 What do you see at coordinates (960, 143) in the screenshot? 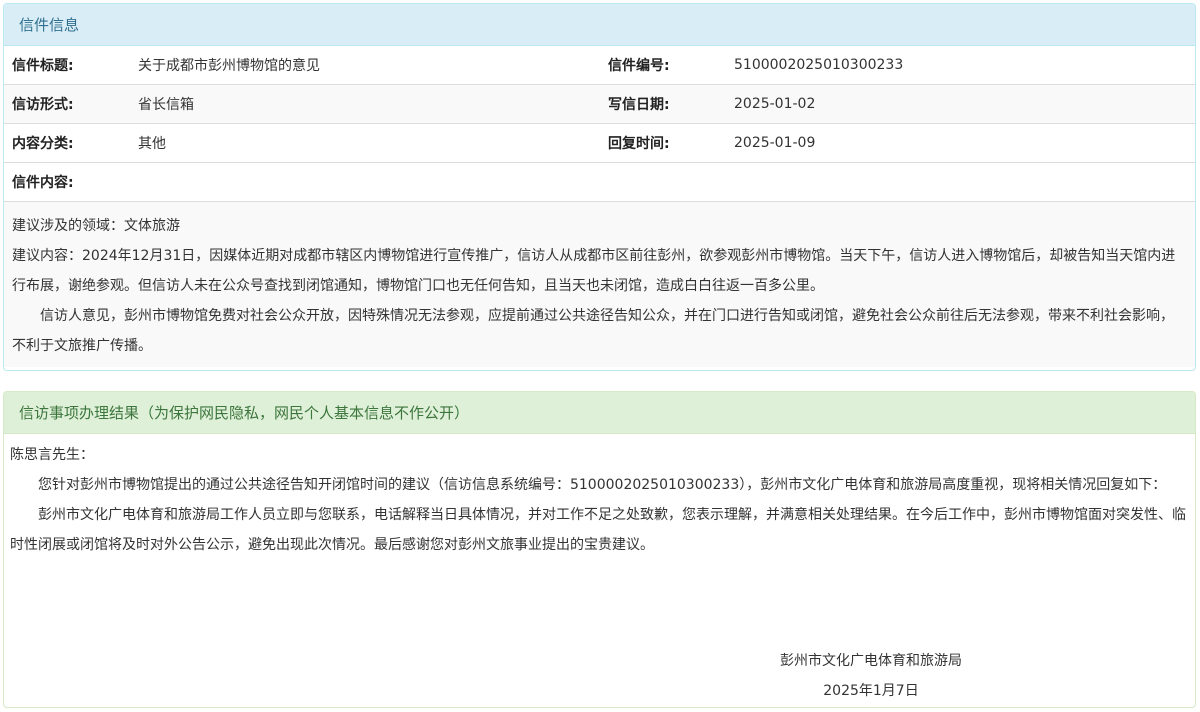
I see `reply-time-value: 2025-01-09` at bounding box center [960, 143].